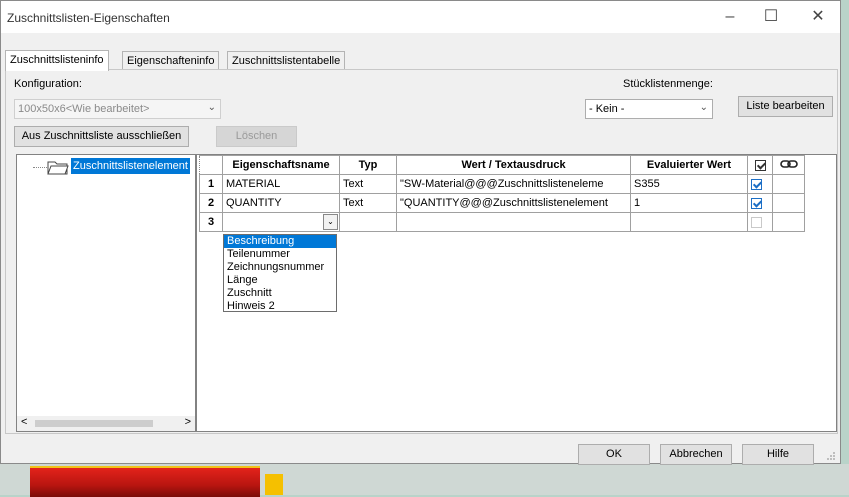 The height and width of the screenshot is (497, 849). Describe the element at coordinates (513, 203) in the screenshot. I see `cell-value-expression: "QUANTITY@@@Zuschnittslistenelement` at that location.